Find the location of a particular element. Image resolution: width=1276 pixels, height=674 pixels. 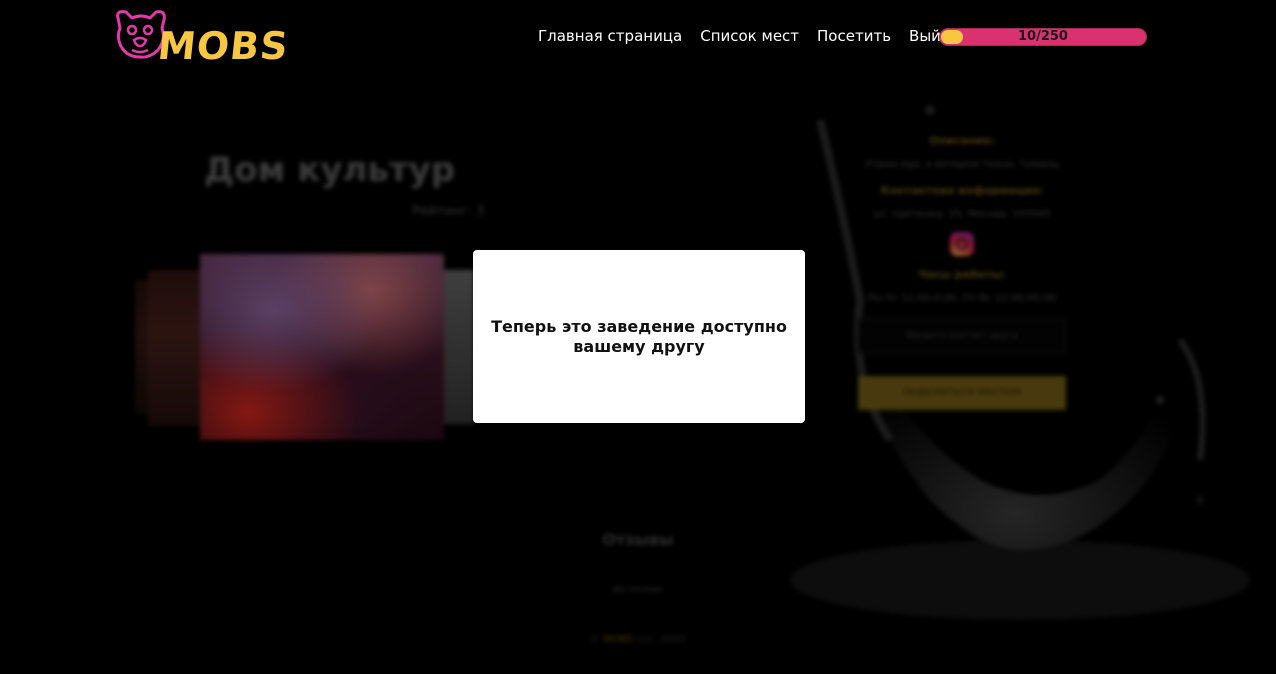

progress-label: 10/250 is located at coordinates (1043, 36).